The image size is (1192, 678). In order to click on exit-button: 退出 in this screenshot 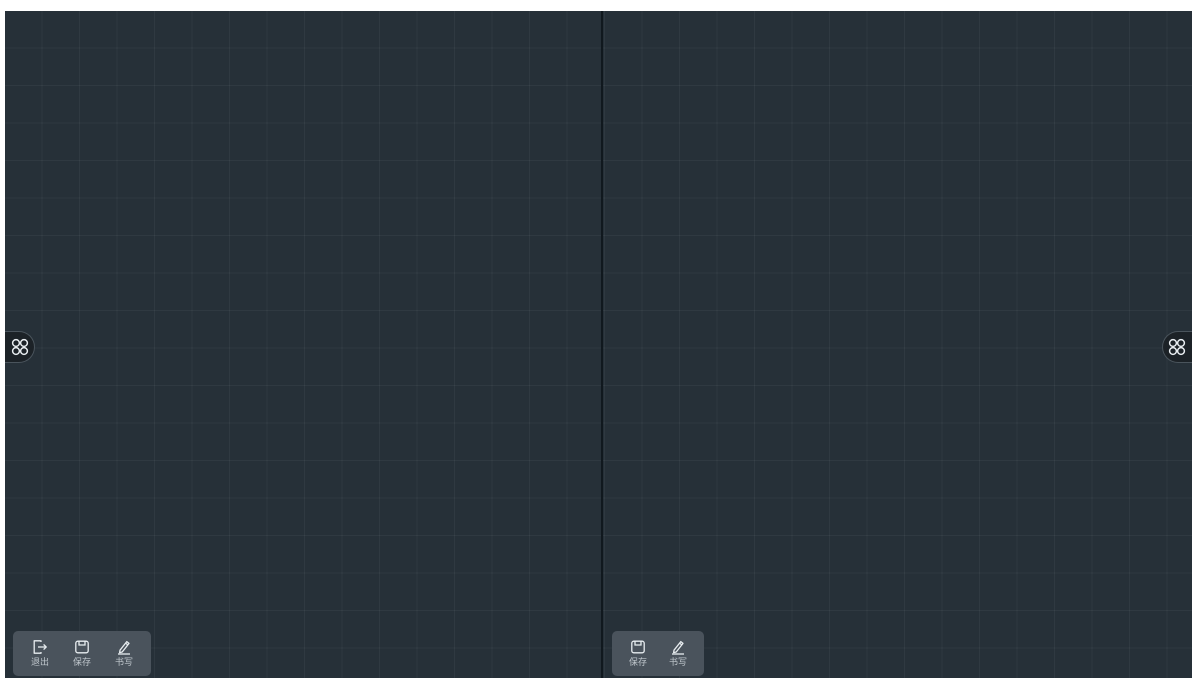, I will do `click(40, 654)`.